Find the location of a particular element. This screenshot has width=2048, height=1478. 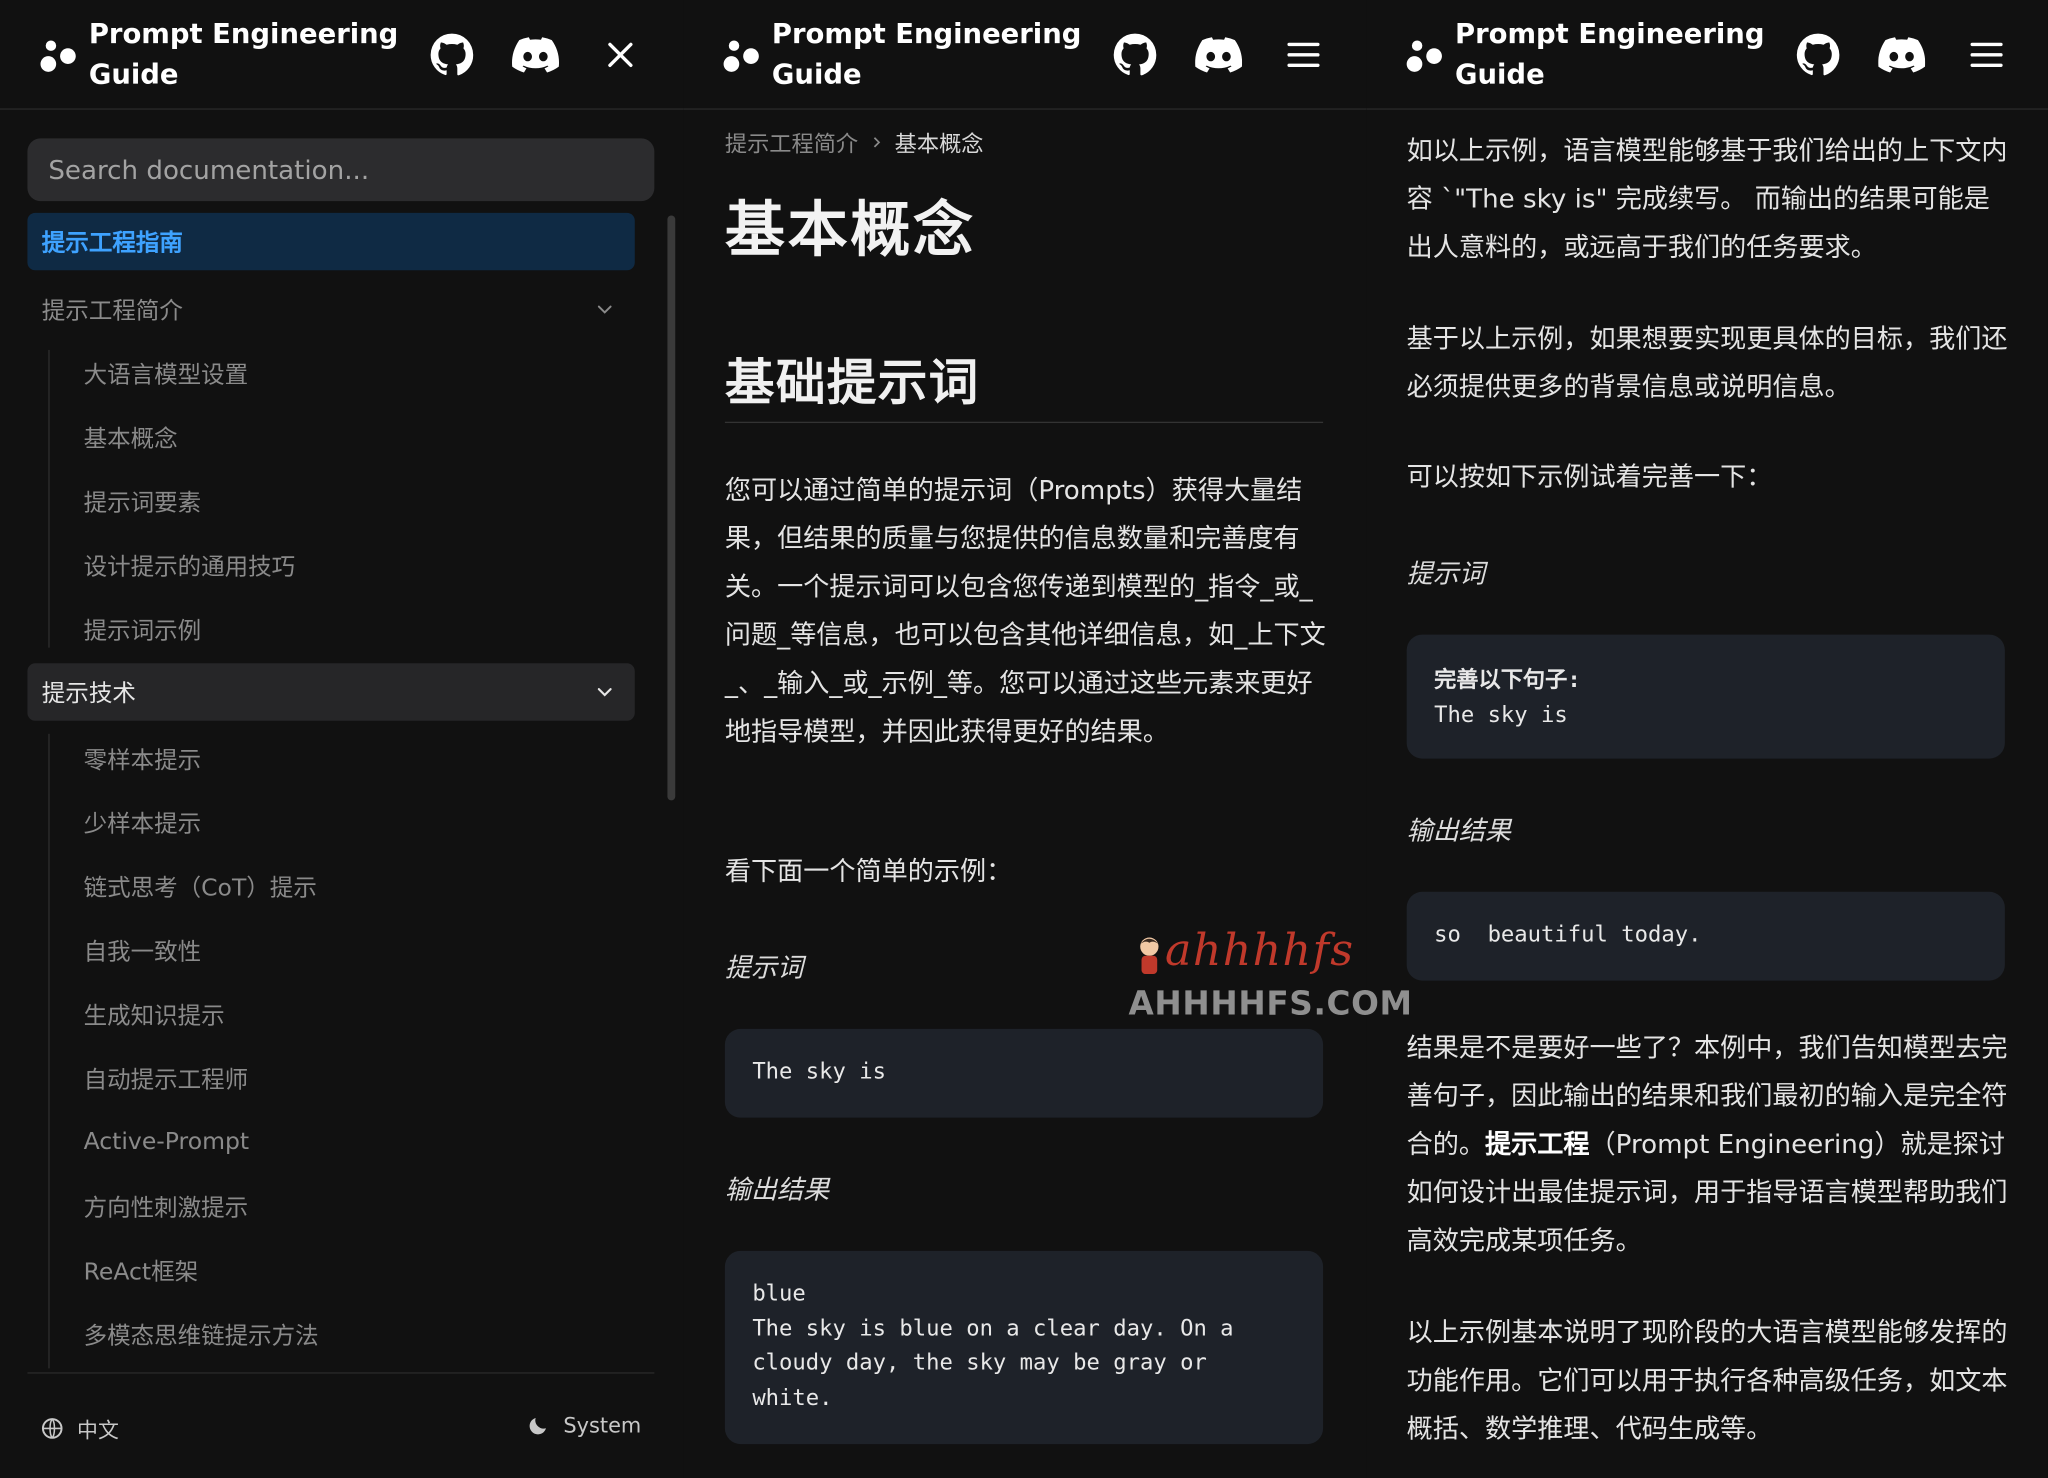

sidebar-item-label: 提示技术 is located at coordinates (88, 694).